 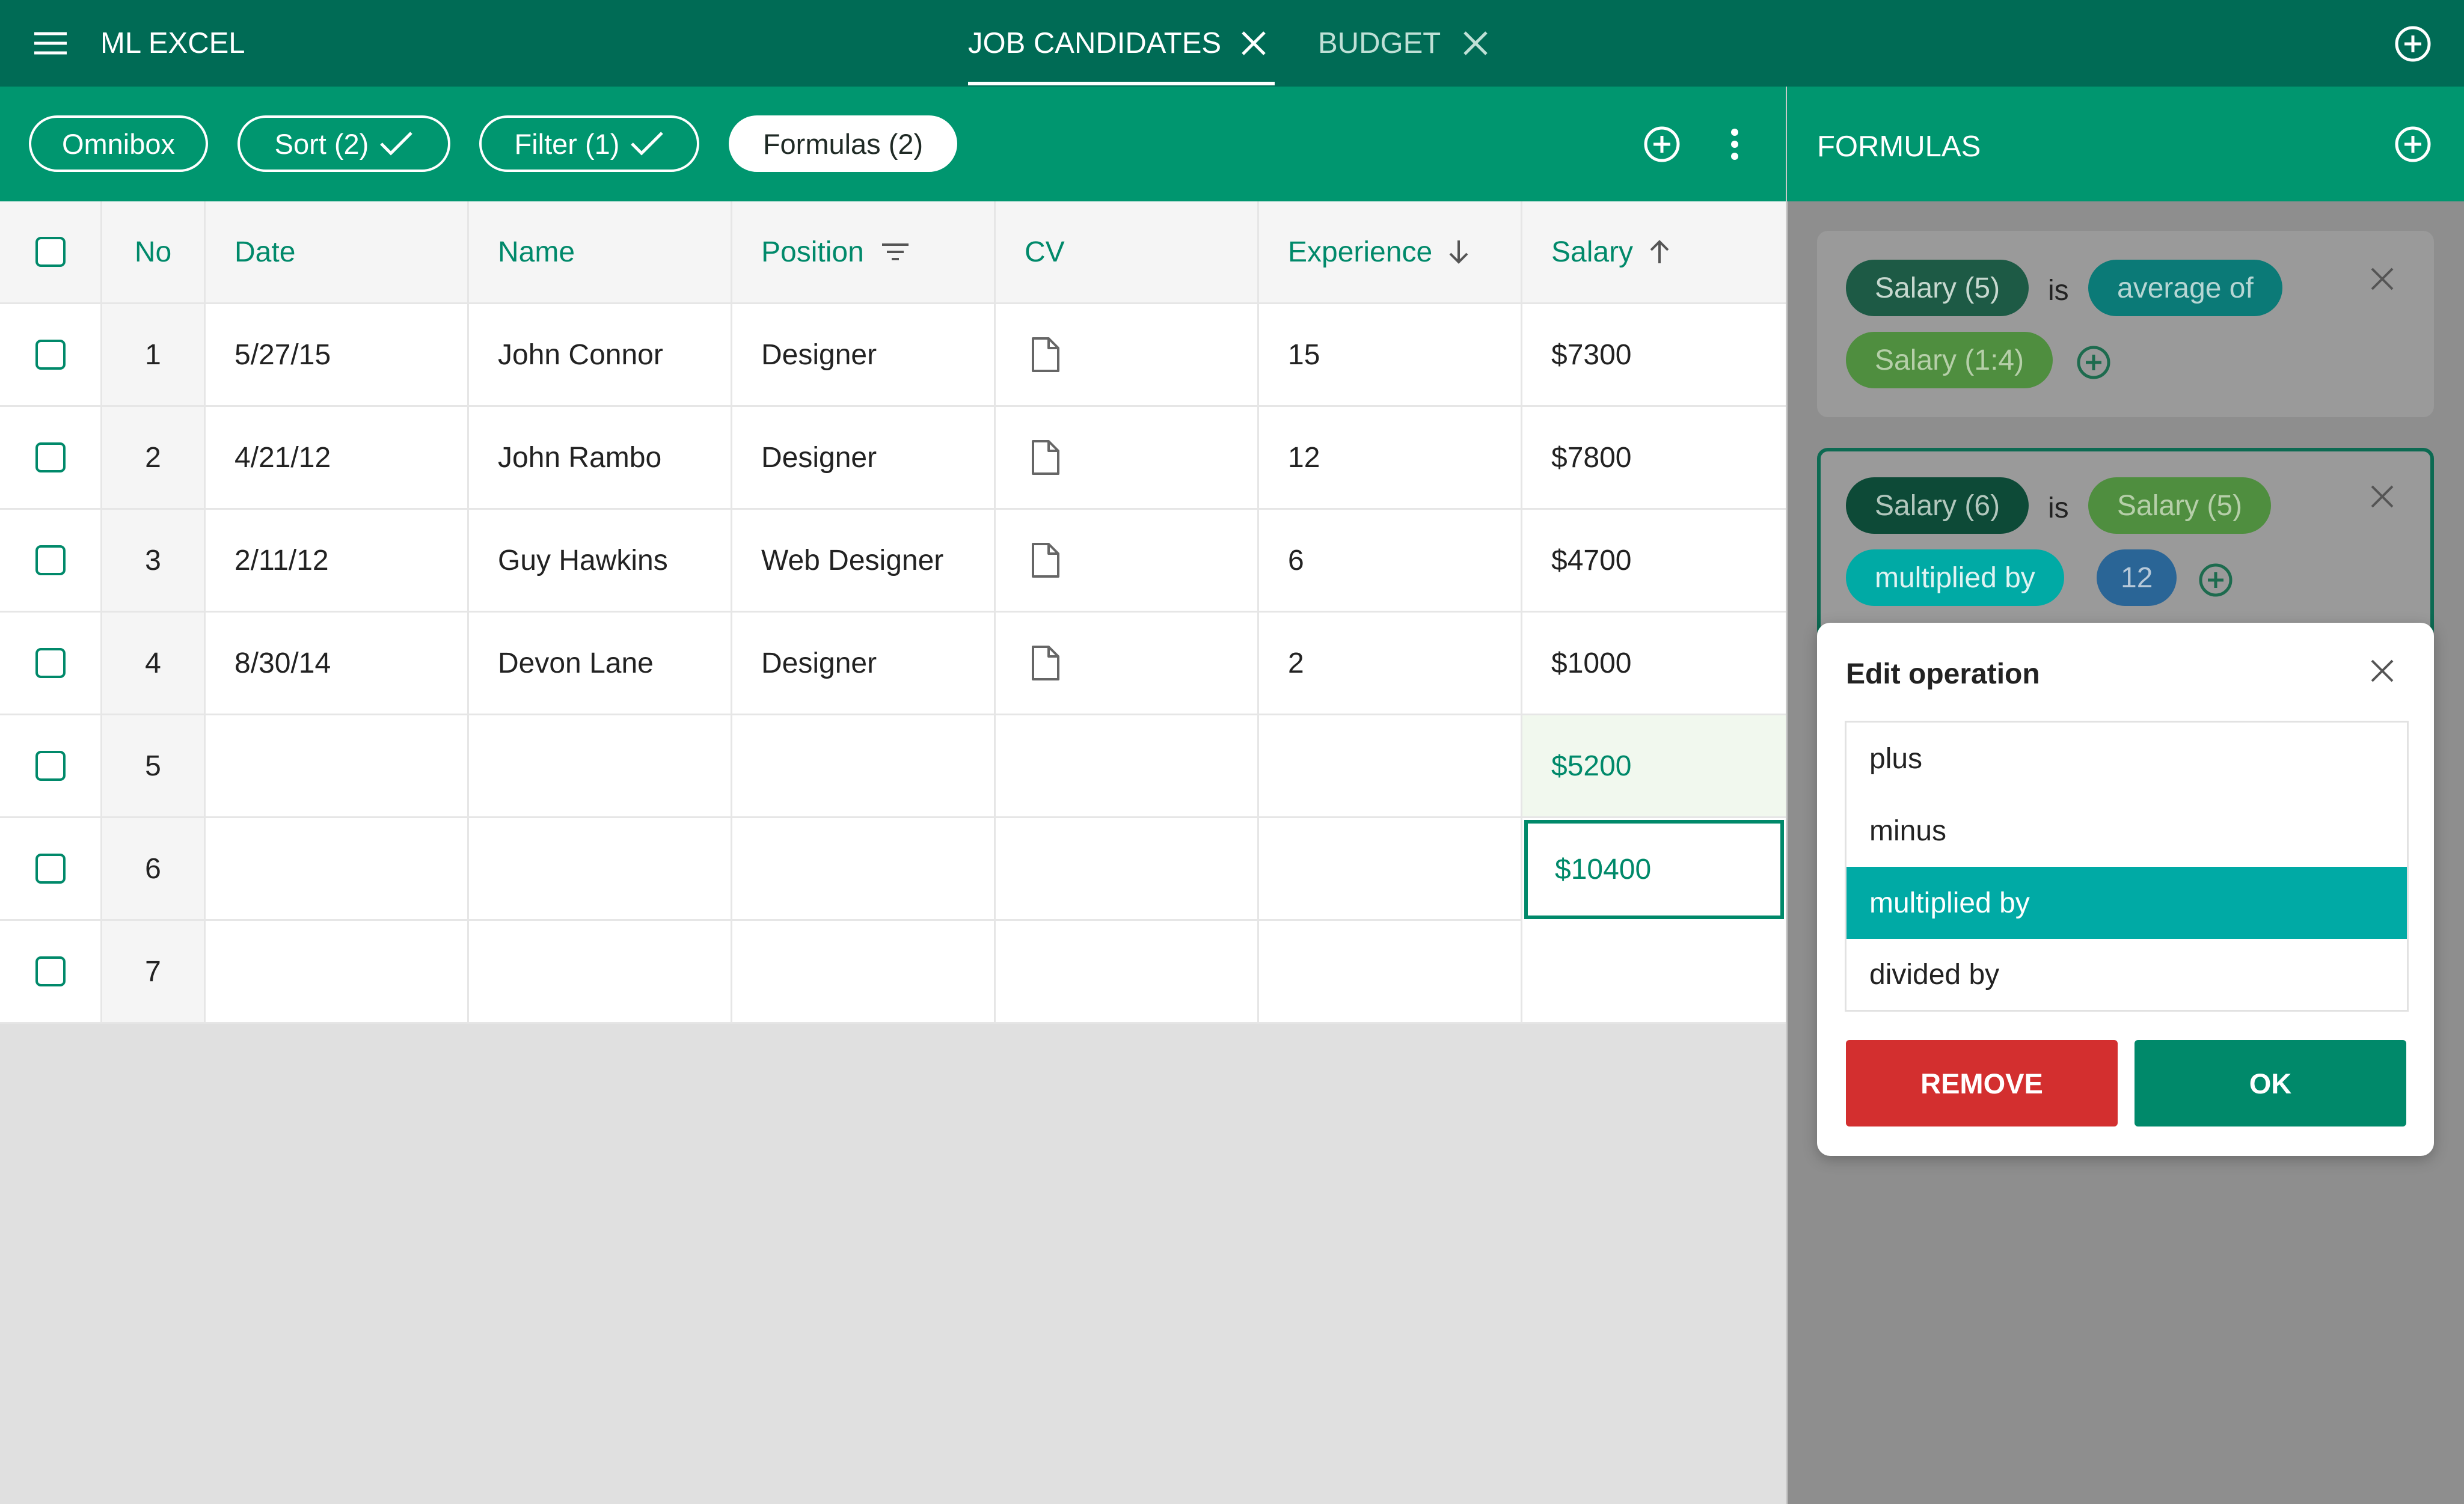 What do you see at coordinates (337, 664) in the screenshot?
I see `cell-date: 8/30/14` at bounding box center [337, 664].